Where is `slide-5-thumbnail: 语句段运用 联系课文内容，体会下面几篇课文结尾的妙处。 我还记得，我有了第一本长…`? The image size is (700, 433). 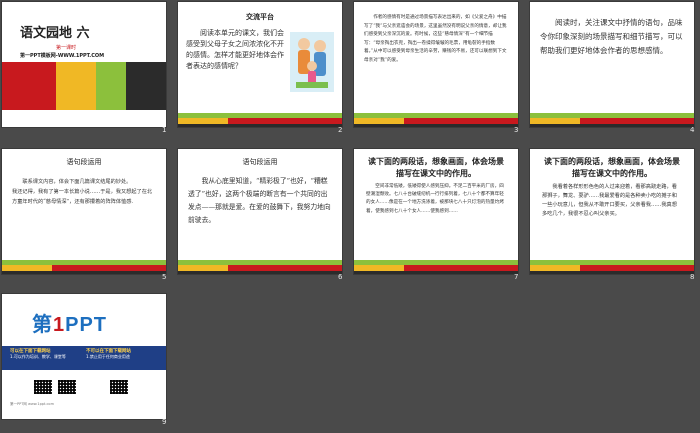 slide-5-thumbnail: 语句段运用 联系课文内容，体会下面几篇课文结尾的妙处。 我还记得，我有了第一本长… is located at coordinates (84, 211).